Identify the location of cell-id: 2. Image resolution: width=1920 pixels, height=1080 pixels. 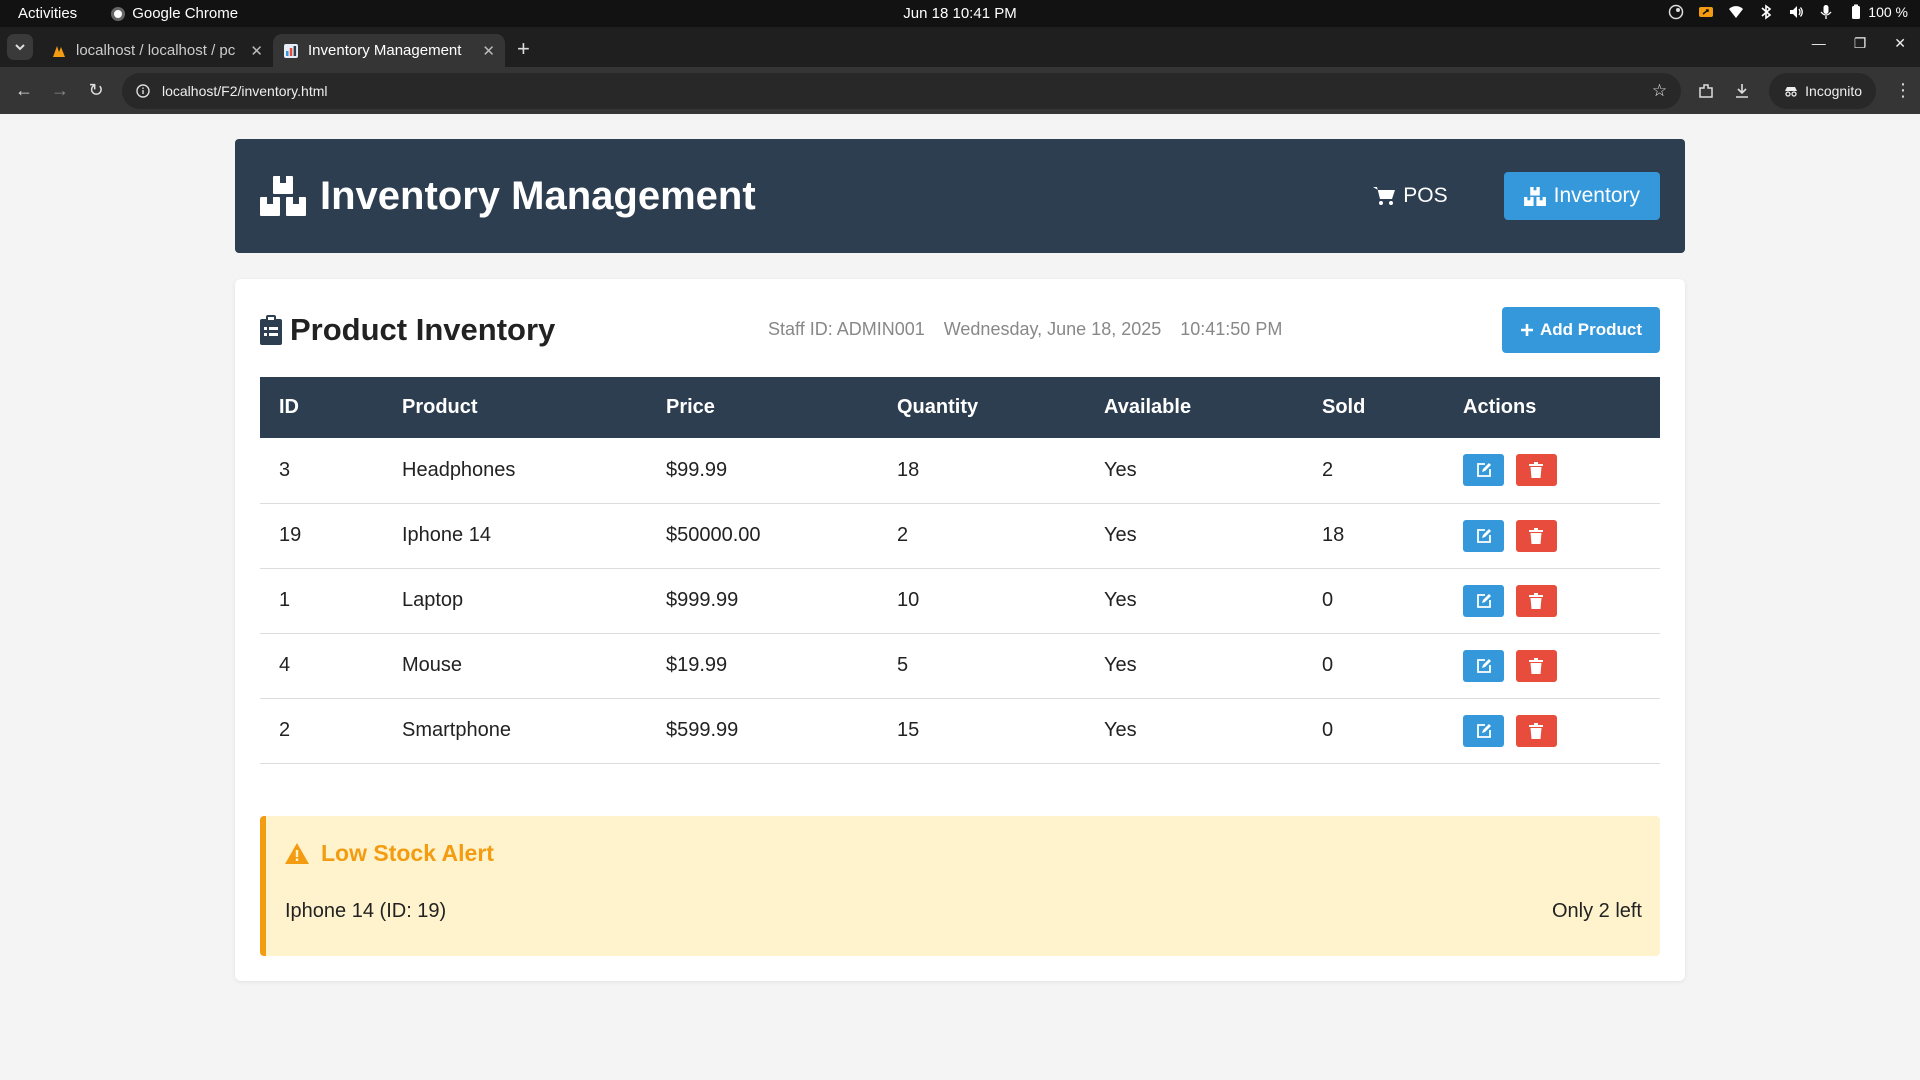
(321, 731).